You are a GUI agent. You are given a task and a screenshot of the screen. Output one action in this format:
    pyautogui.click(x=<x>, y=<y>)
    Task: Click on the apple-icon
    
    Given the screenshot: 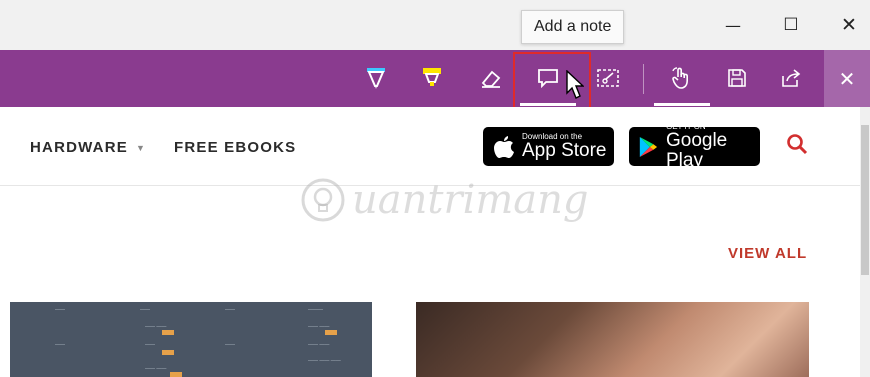 What is the action you would take?
    pyautogui.click(x=504, y=146)
    